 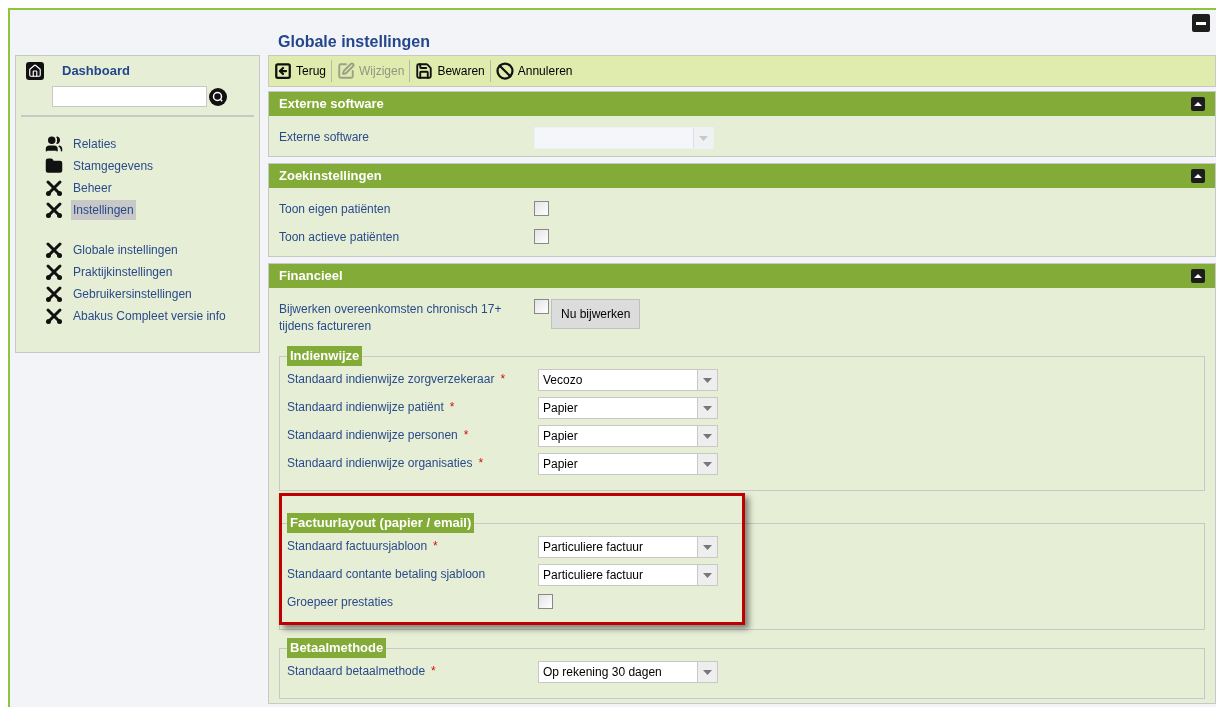 I want to click on toolbar-button: Terug, so click(x=300, y=71).